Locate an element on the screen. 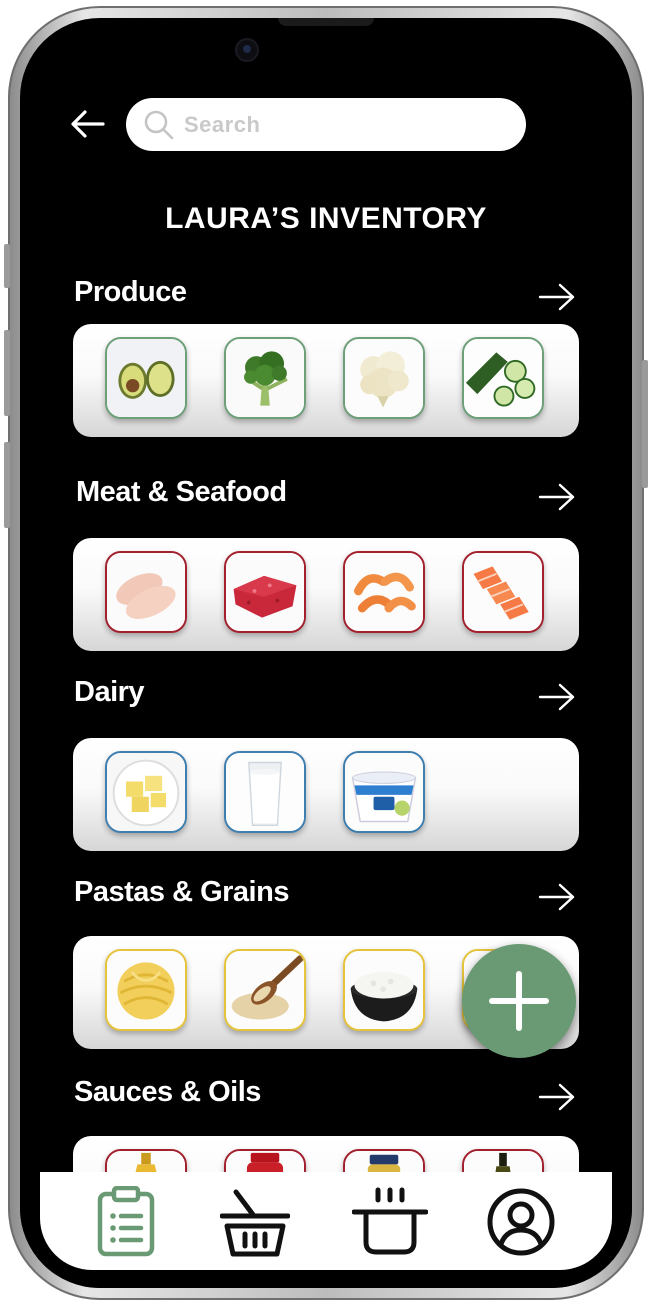 This screenshot has height=1308, width=652. item-tile-rice is located at coordinates (384, 990).